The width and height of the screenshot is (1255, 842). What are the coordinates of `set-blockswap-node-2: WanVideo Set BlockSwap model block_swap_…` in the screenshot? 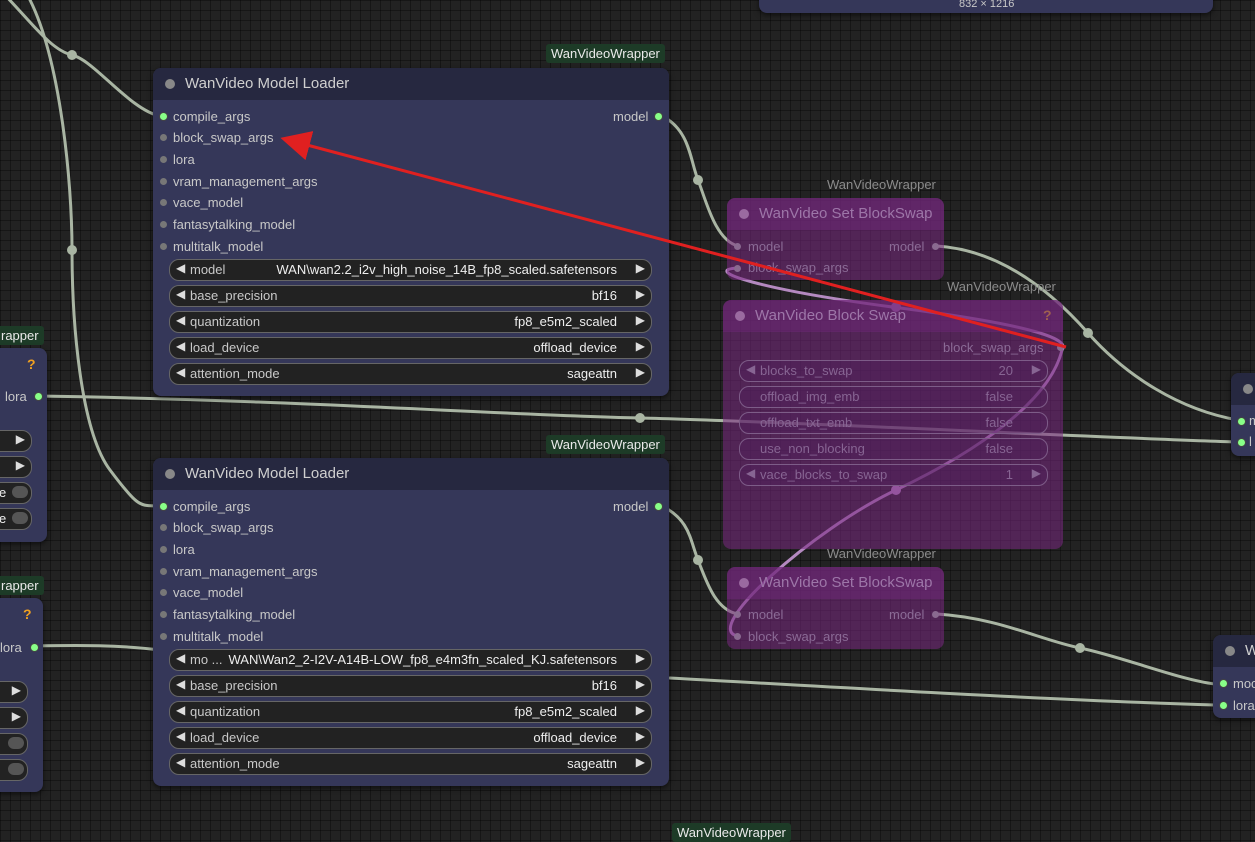 It's located at (835, 608).